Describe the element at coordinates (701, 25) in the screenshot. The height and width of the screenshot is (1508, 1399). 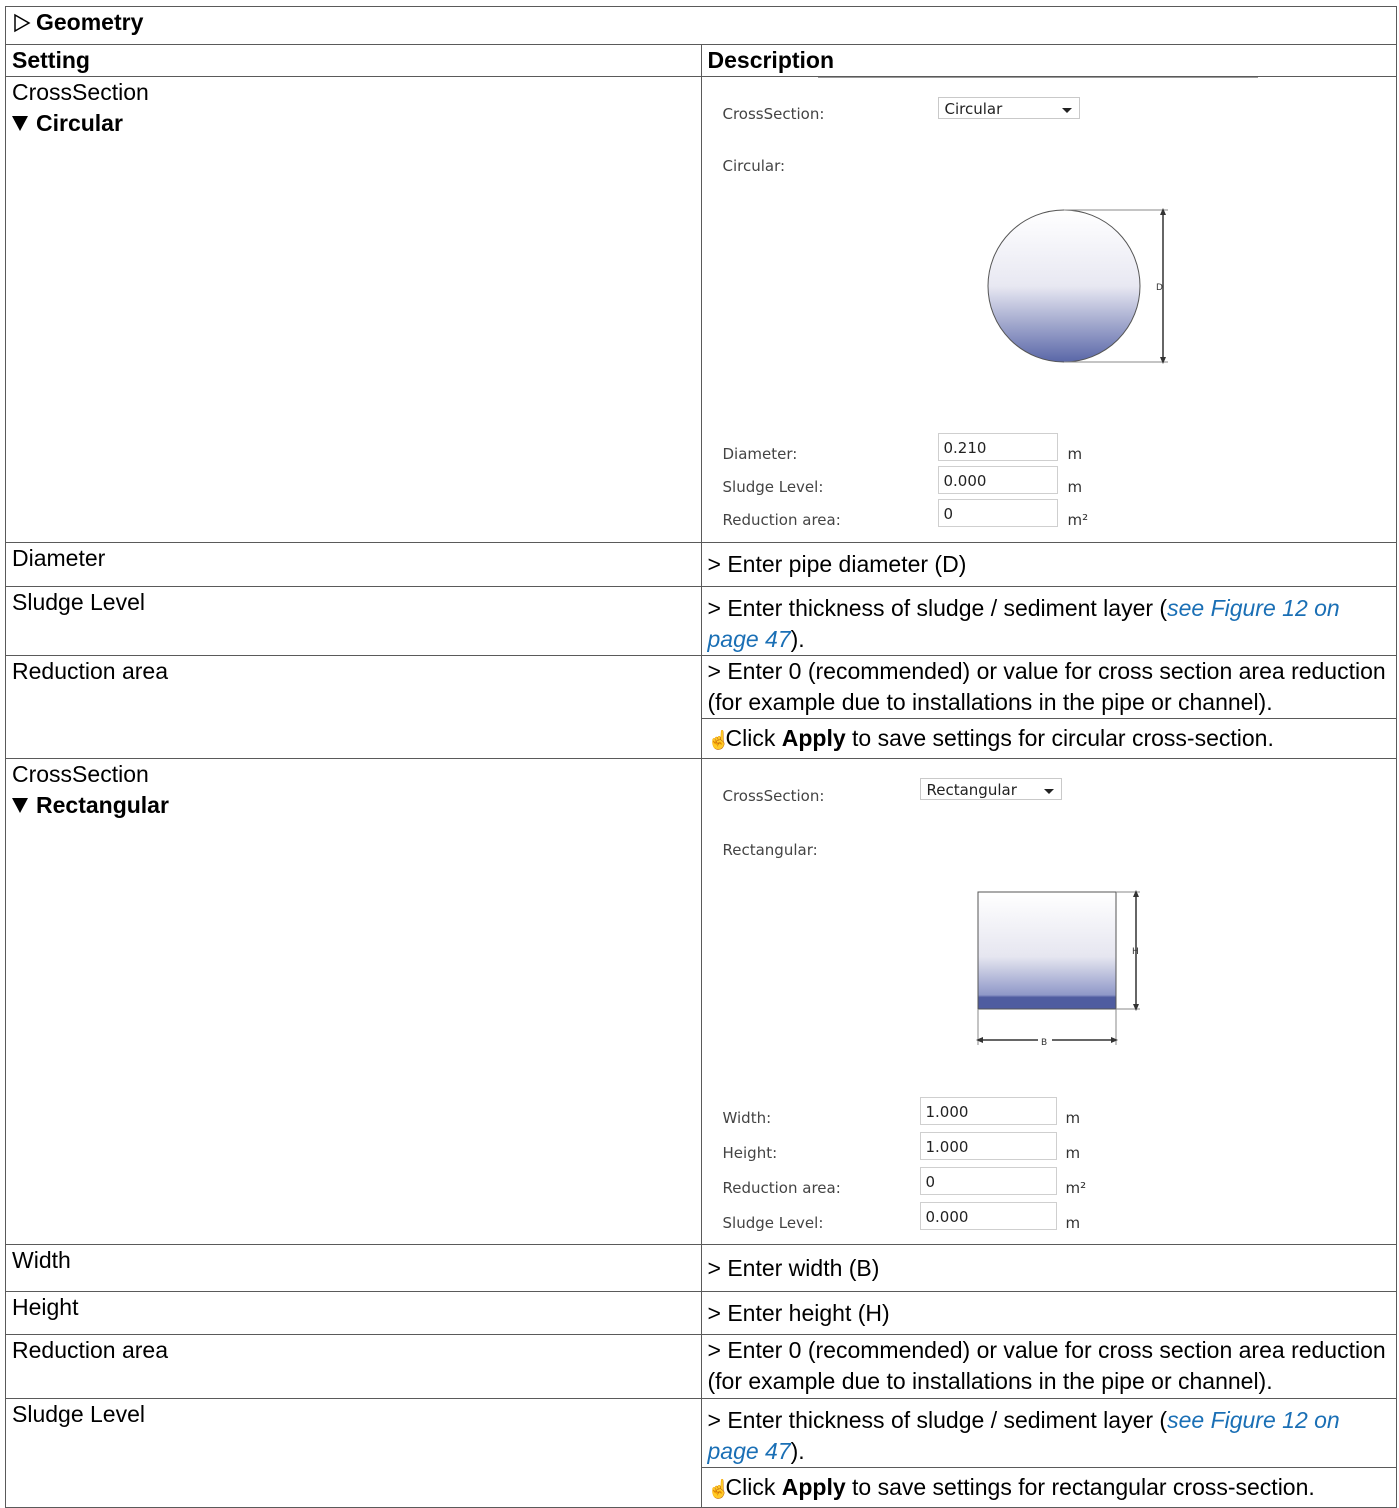
I see `section-header: Geometry` at that location.